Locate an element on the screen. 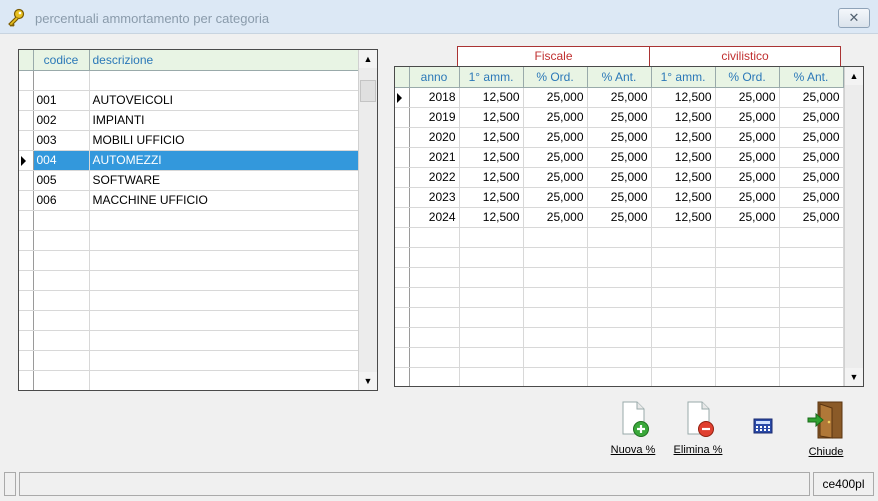  rate-row: 2021 12,500 25,000 25,000 12,500 25,000 25,000 is located at coordinates (619, 157).